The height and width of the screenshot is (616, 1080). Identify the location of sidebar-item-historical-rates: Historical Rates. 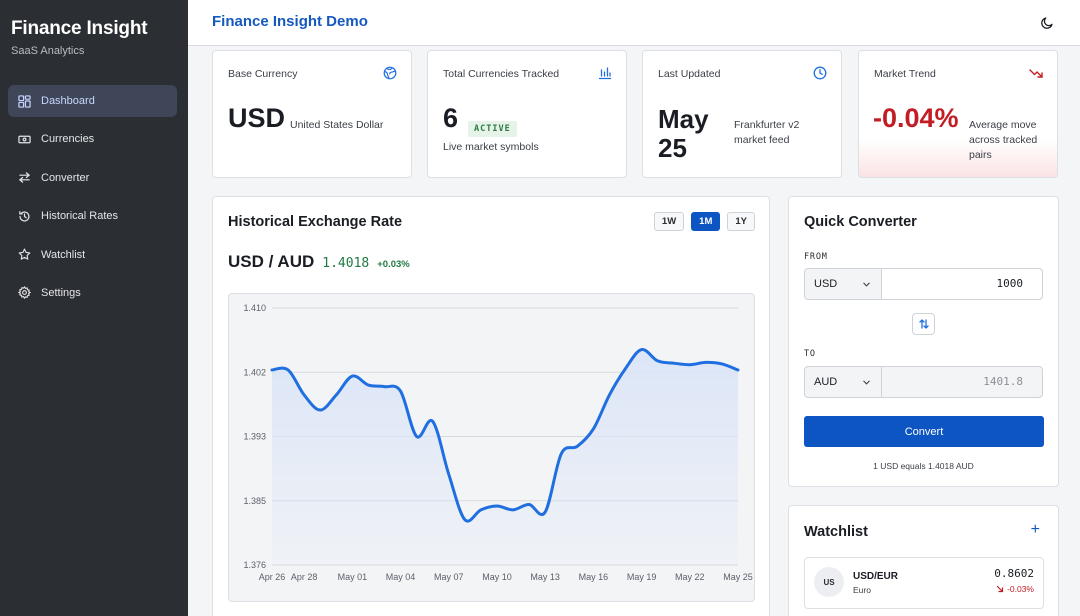
(92, 216).